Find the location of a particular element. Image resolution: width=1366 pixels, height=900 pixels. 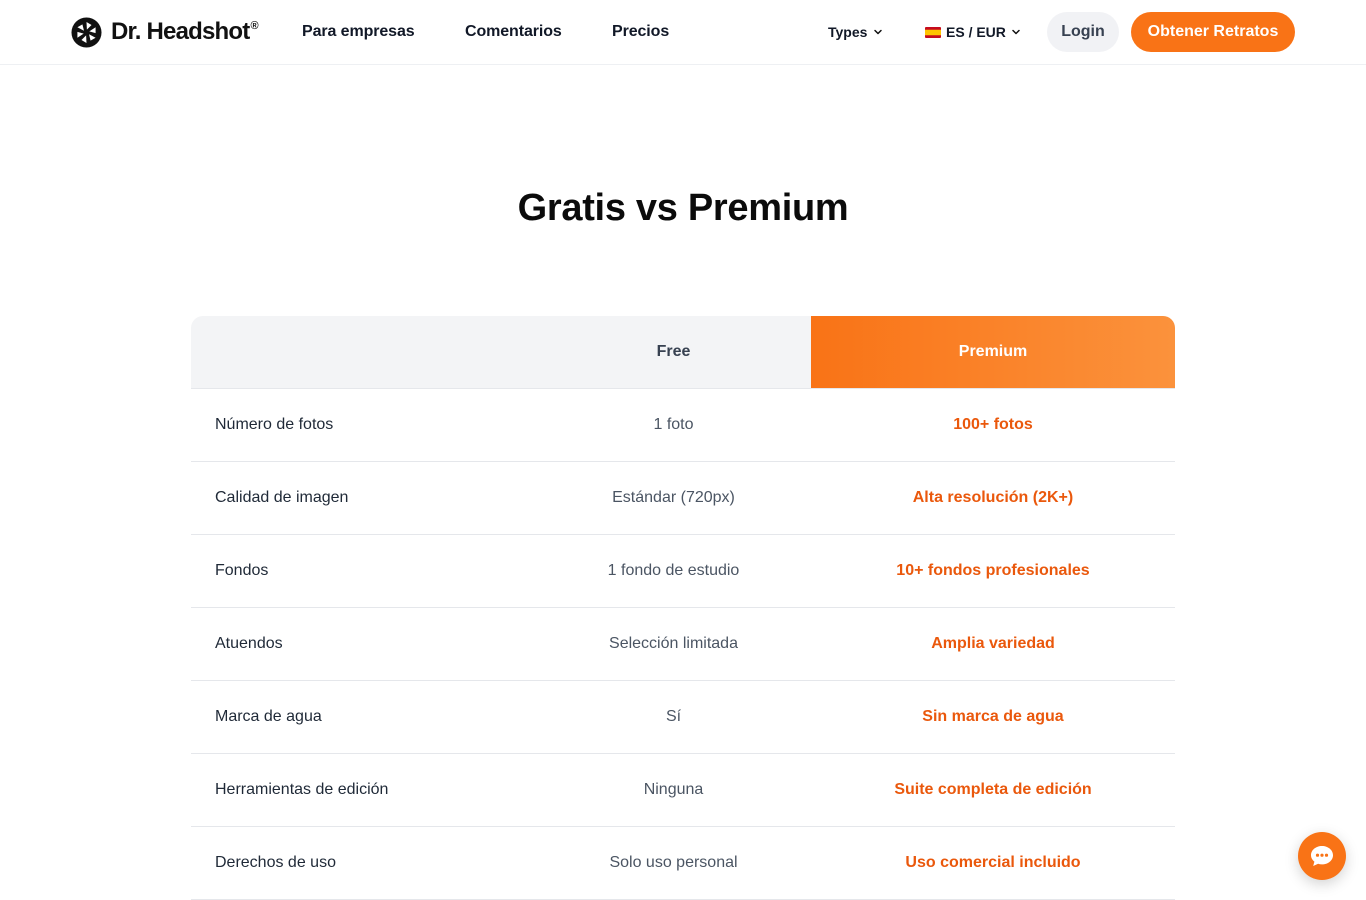

spain-flag-icon is located at coordinates (933, 32).